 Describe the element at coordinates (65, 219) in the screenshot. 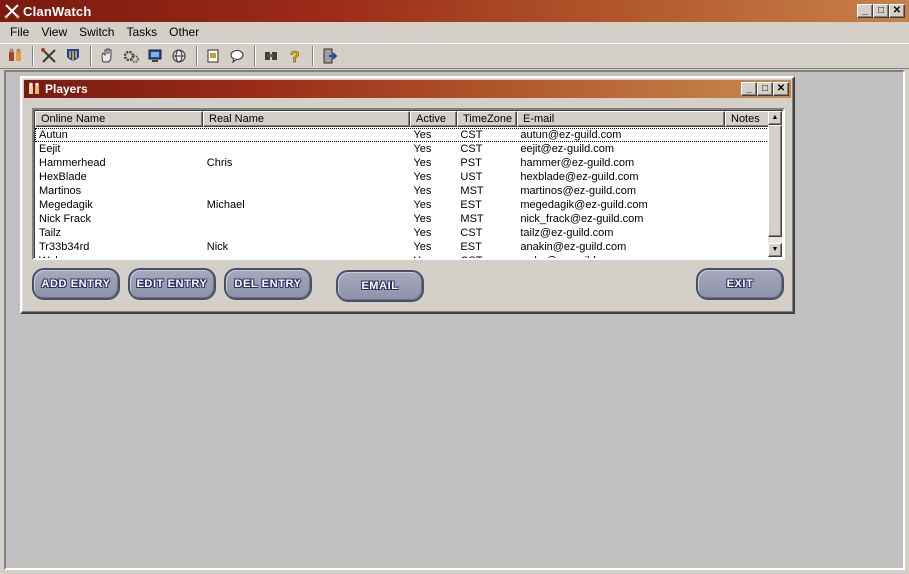

I see `cell-online-name: Nick Frack` at that location.